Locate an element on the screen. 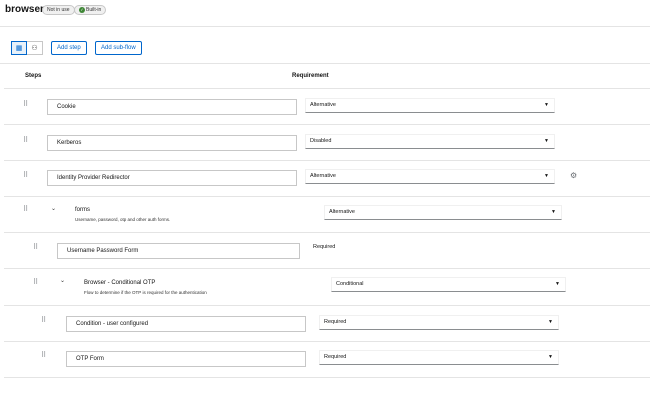 The width and height of the screenshot is (650, 400). view-toggle-group: ▦ ⚇ is located at coordinates (27, 48).